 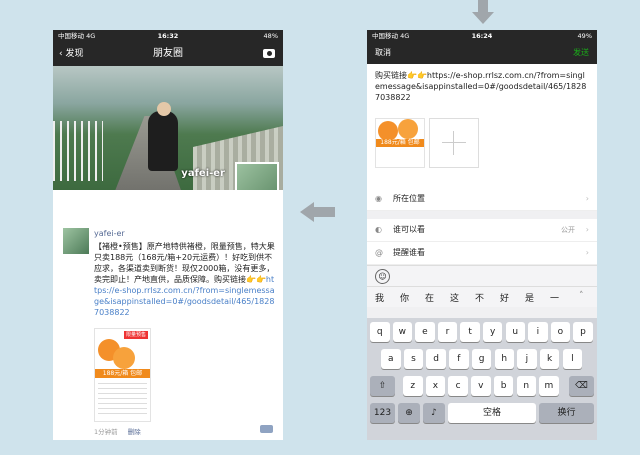 I want to click on key-b: b, so click(x=503, y=386).